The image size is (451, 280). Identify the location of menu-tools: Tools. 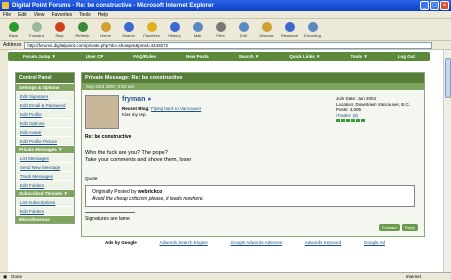
(85, 15).